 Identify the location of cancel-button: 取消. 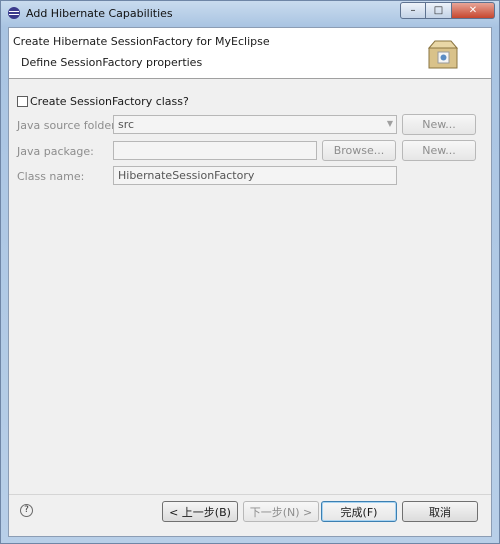
(440, 511).